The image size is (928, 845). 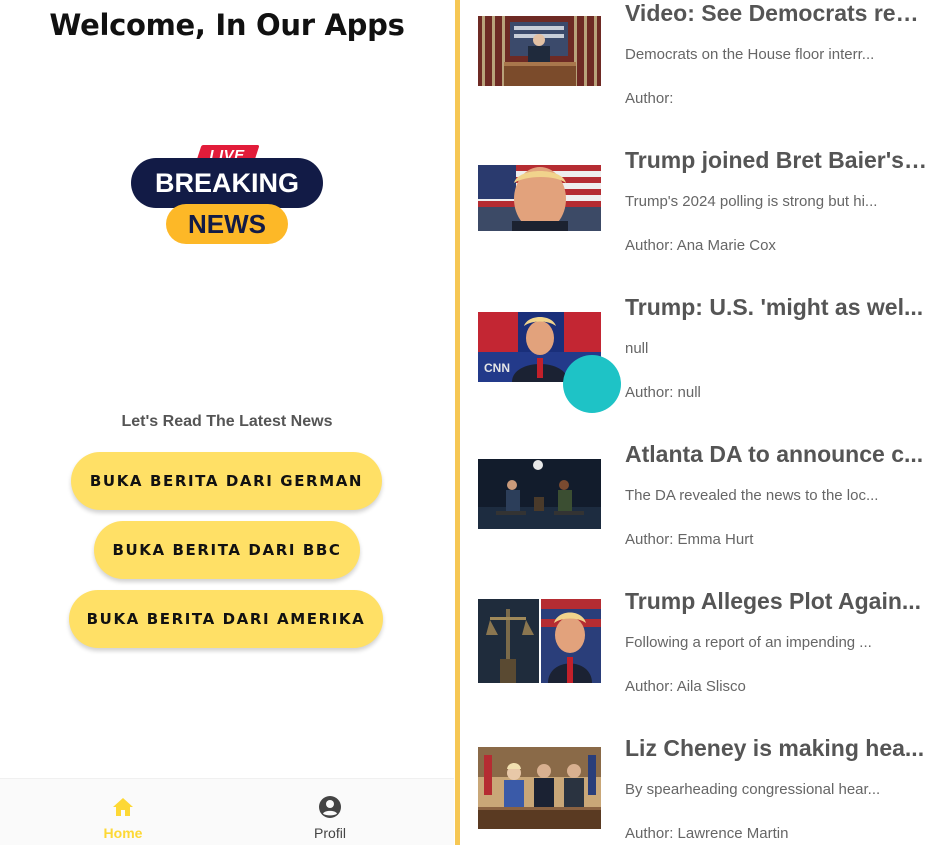 I want to click on nav-profil: Profil, so click(x=330, y=812).